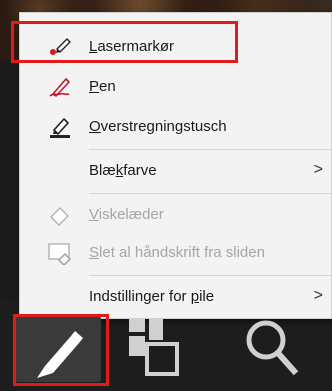  Describe the element at coordinates (176, 87) in the screenshot. I see `menu-item-pen: Pen` at that location.